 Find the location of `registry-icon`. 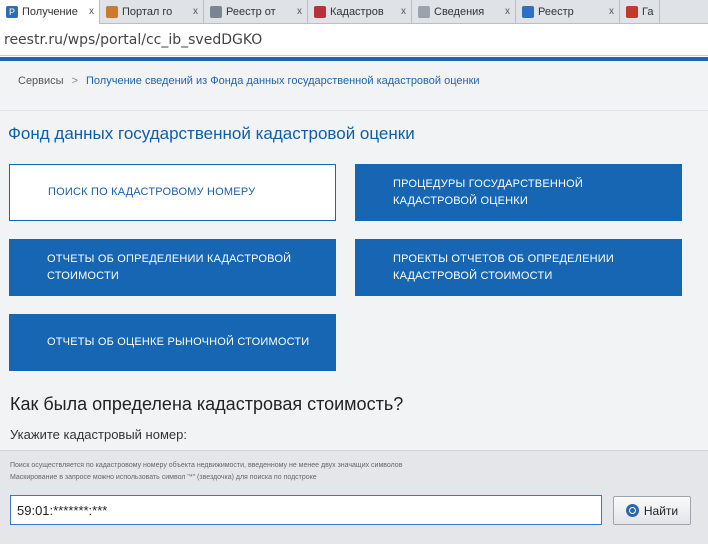

registry-icon is located at coordinates (216, 12).